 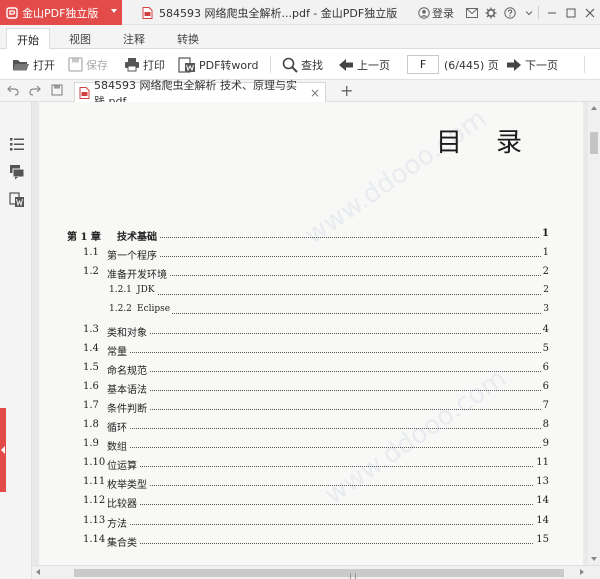 What do you see at coordinates (544, 405) in the screenshot?
I see `toc-page-number: 7` at bounding box center [544, 405].